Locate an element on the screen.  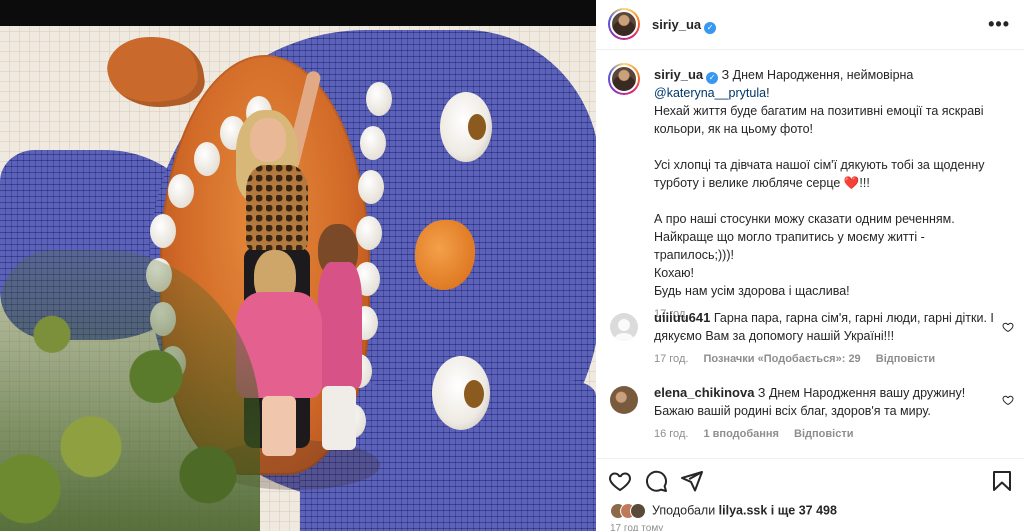
caption-line-7: Будь нам усім здорова і щаслива! is located at coordinates (752, 291).